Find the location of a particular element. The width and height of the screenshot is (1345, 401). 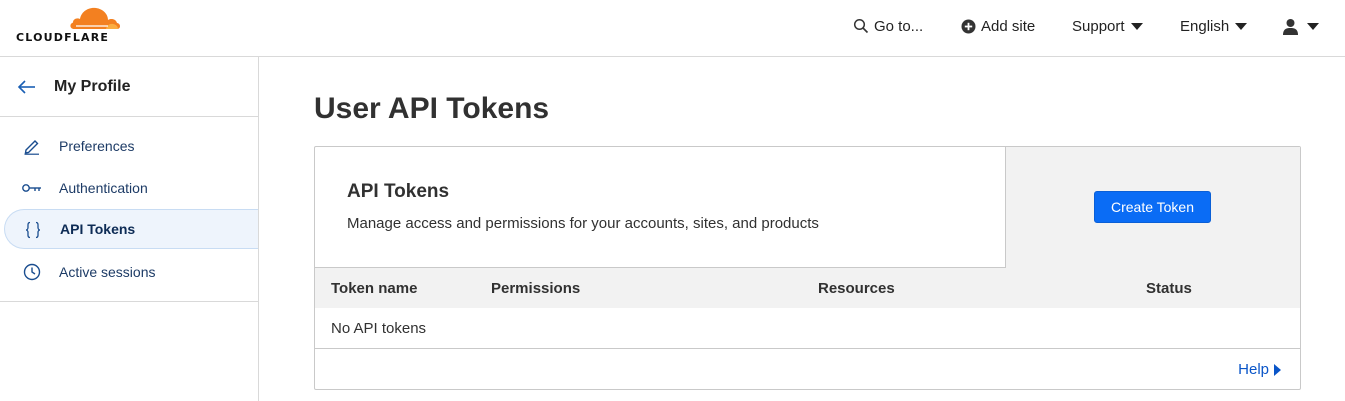

sidebar-item-authentication: Authentication is located at coordinates (131, 188).